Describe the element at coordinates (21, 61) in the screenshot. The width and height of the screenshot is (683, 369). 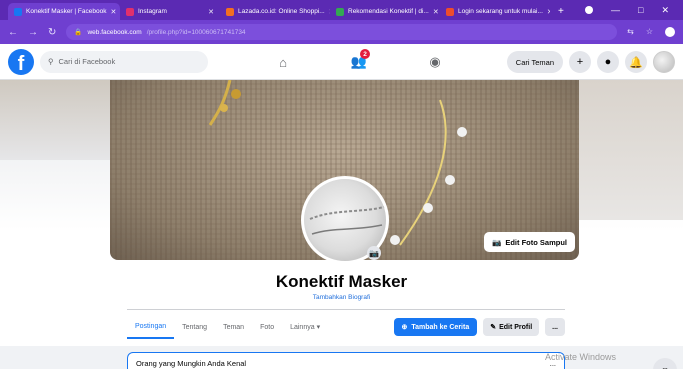
I see `facebook-logo-icon: f` at that location.